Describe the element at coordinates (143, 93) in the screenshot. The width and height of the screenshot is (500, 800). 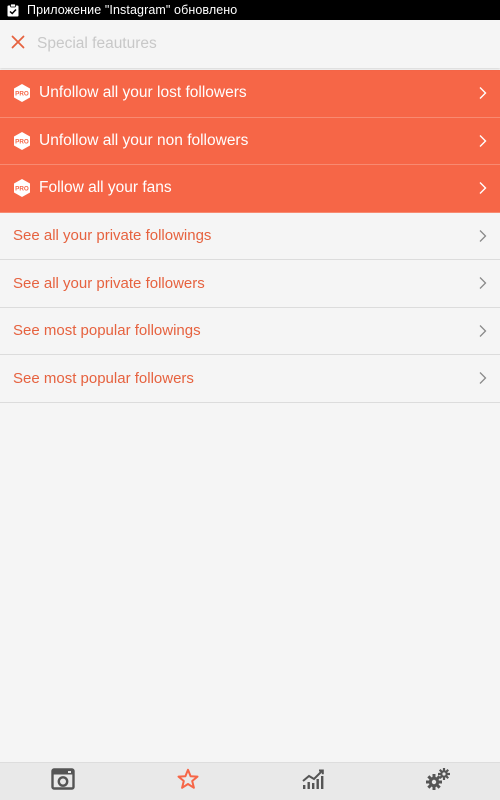
I see `item-label: Unfollow all your lost followers` at that location.